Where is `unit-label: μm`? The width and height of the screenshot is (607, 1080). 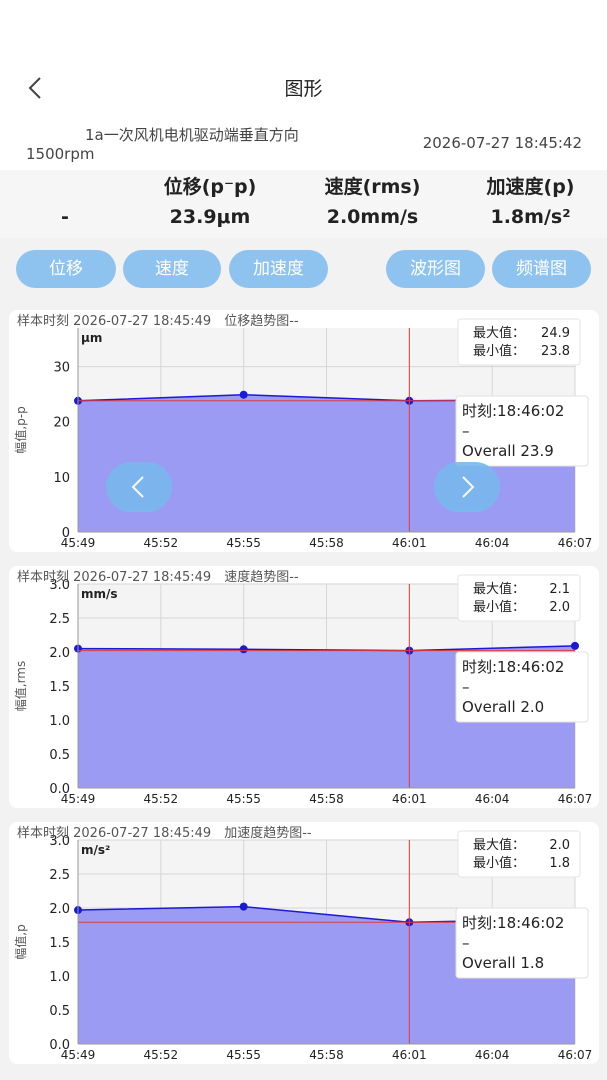 unit-label: μm is located at coordinates (91, 338).